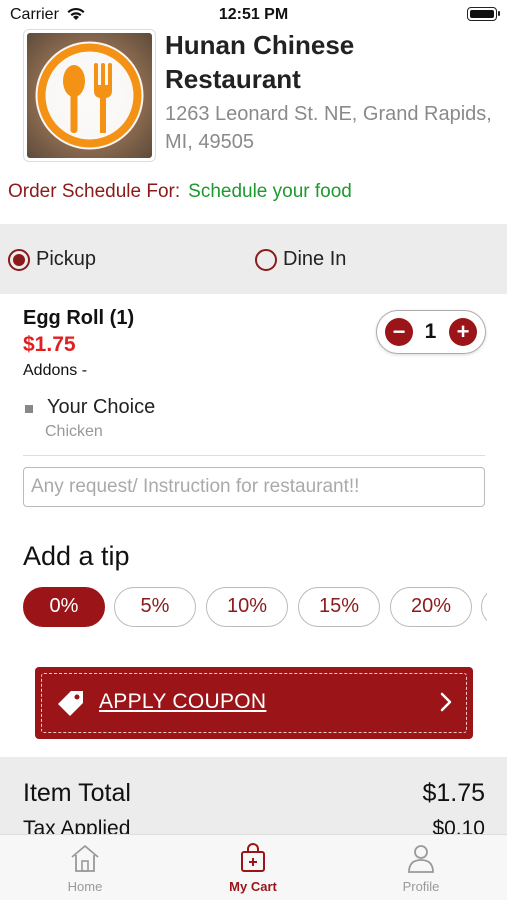  Describe the element at coordinates (19, 259) in the screenshot. I see `radio-selected-icon` at that location.